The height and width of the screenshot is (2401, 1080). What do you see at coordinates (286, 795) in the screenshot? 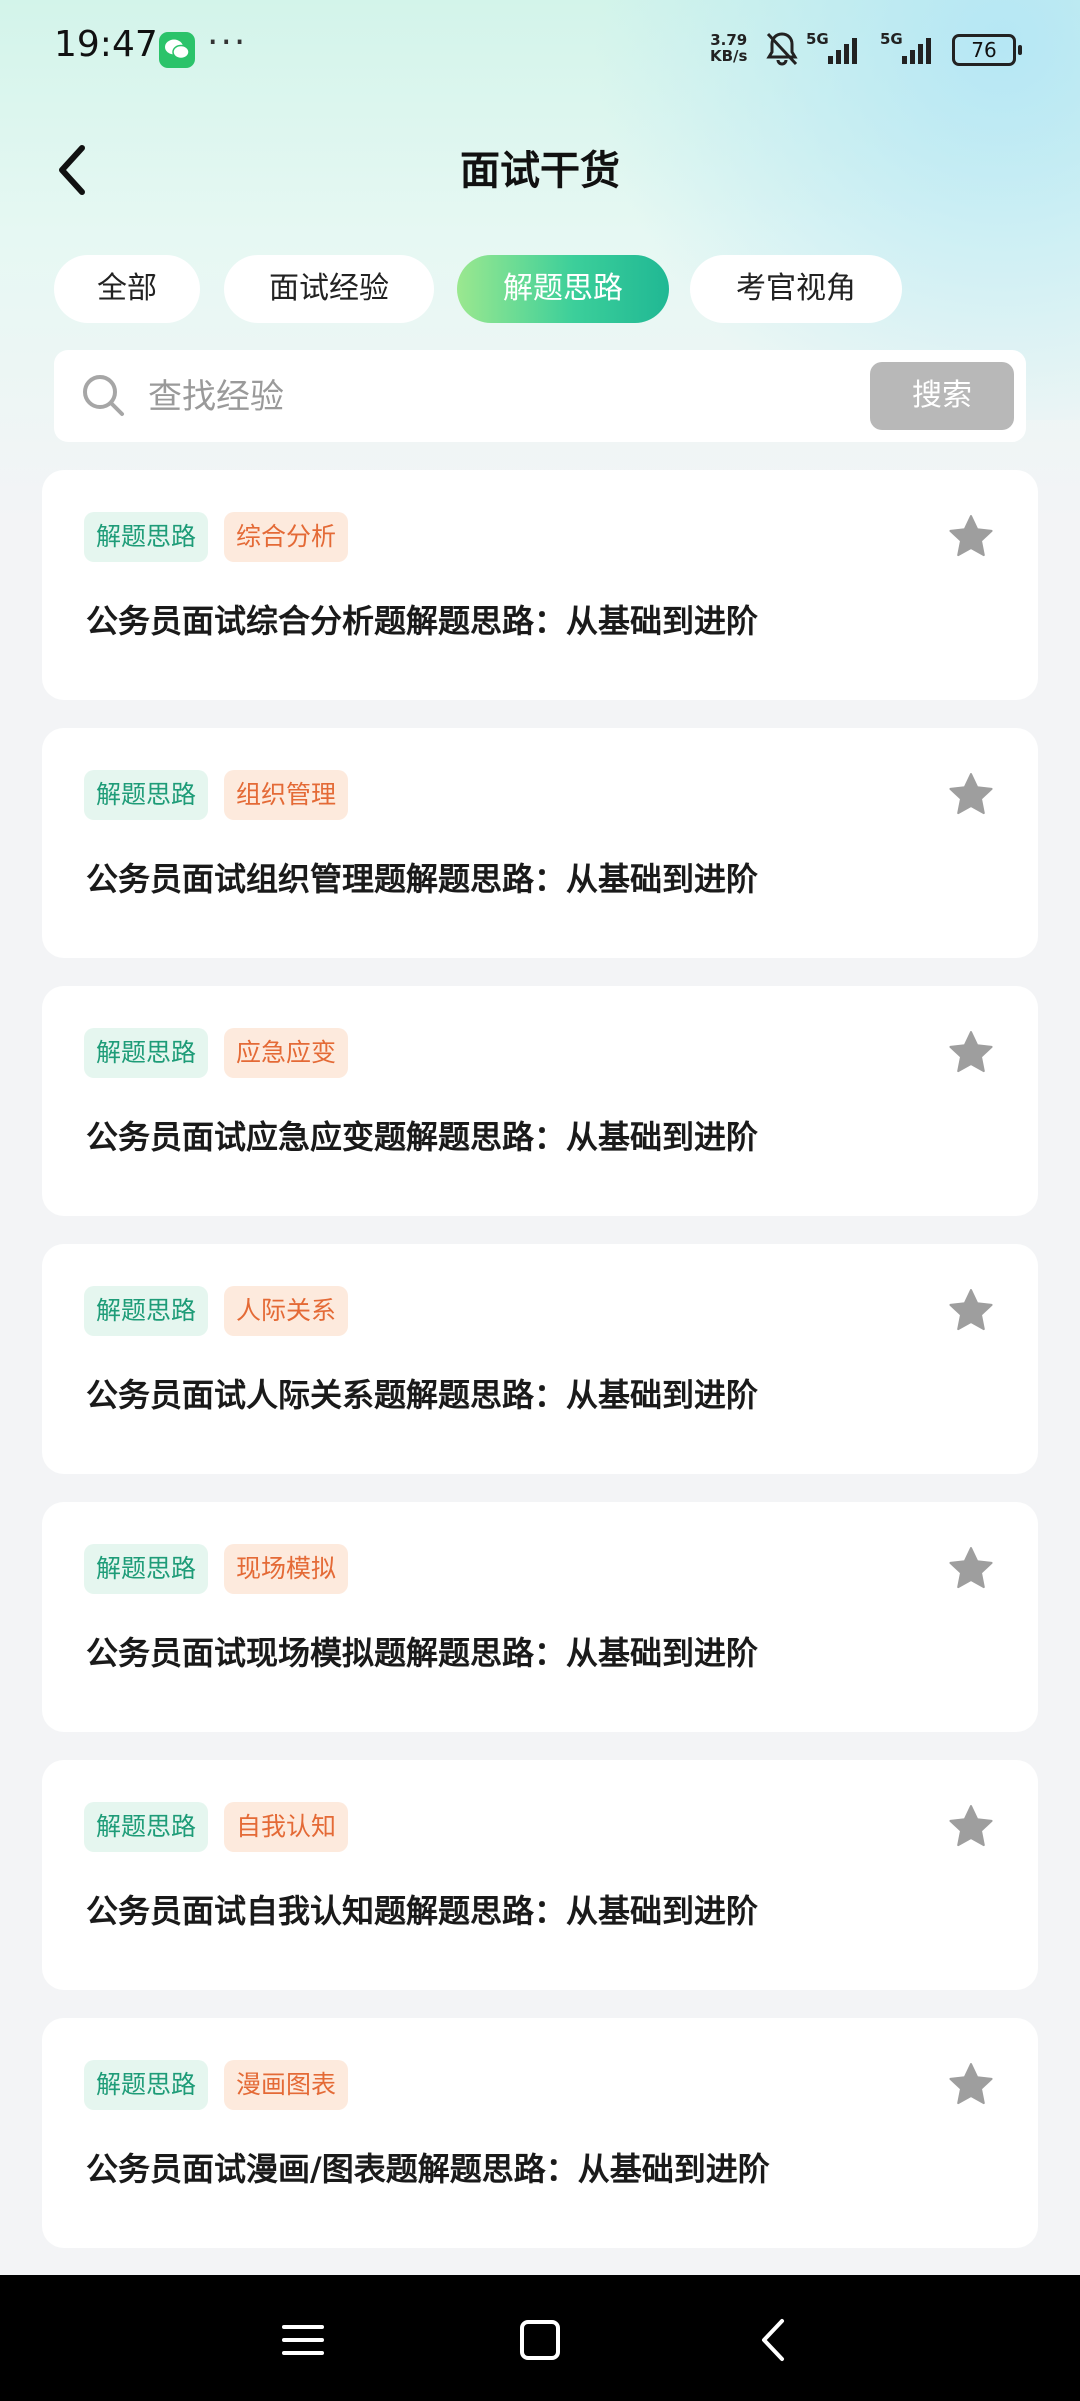
I see `topic-tag: 组织管理` at bounding box center [286, 795].